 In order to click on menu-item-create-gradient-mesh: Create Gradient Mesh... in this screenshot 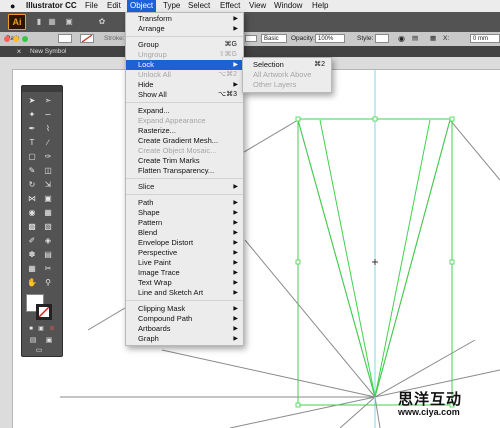, I will do `click(184, 141)`.